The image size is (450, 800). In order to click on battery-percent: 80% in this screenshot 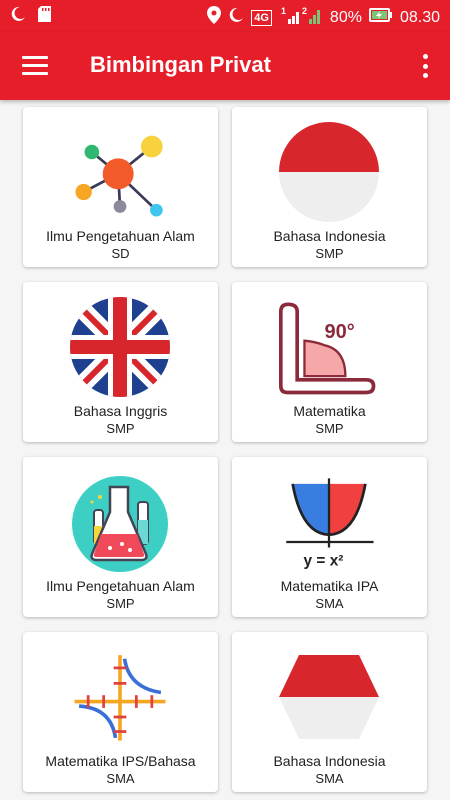, I will do `click(345, 17)`.